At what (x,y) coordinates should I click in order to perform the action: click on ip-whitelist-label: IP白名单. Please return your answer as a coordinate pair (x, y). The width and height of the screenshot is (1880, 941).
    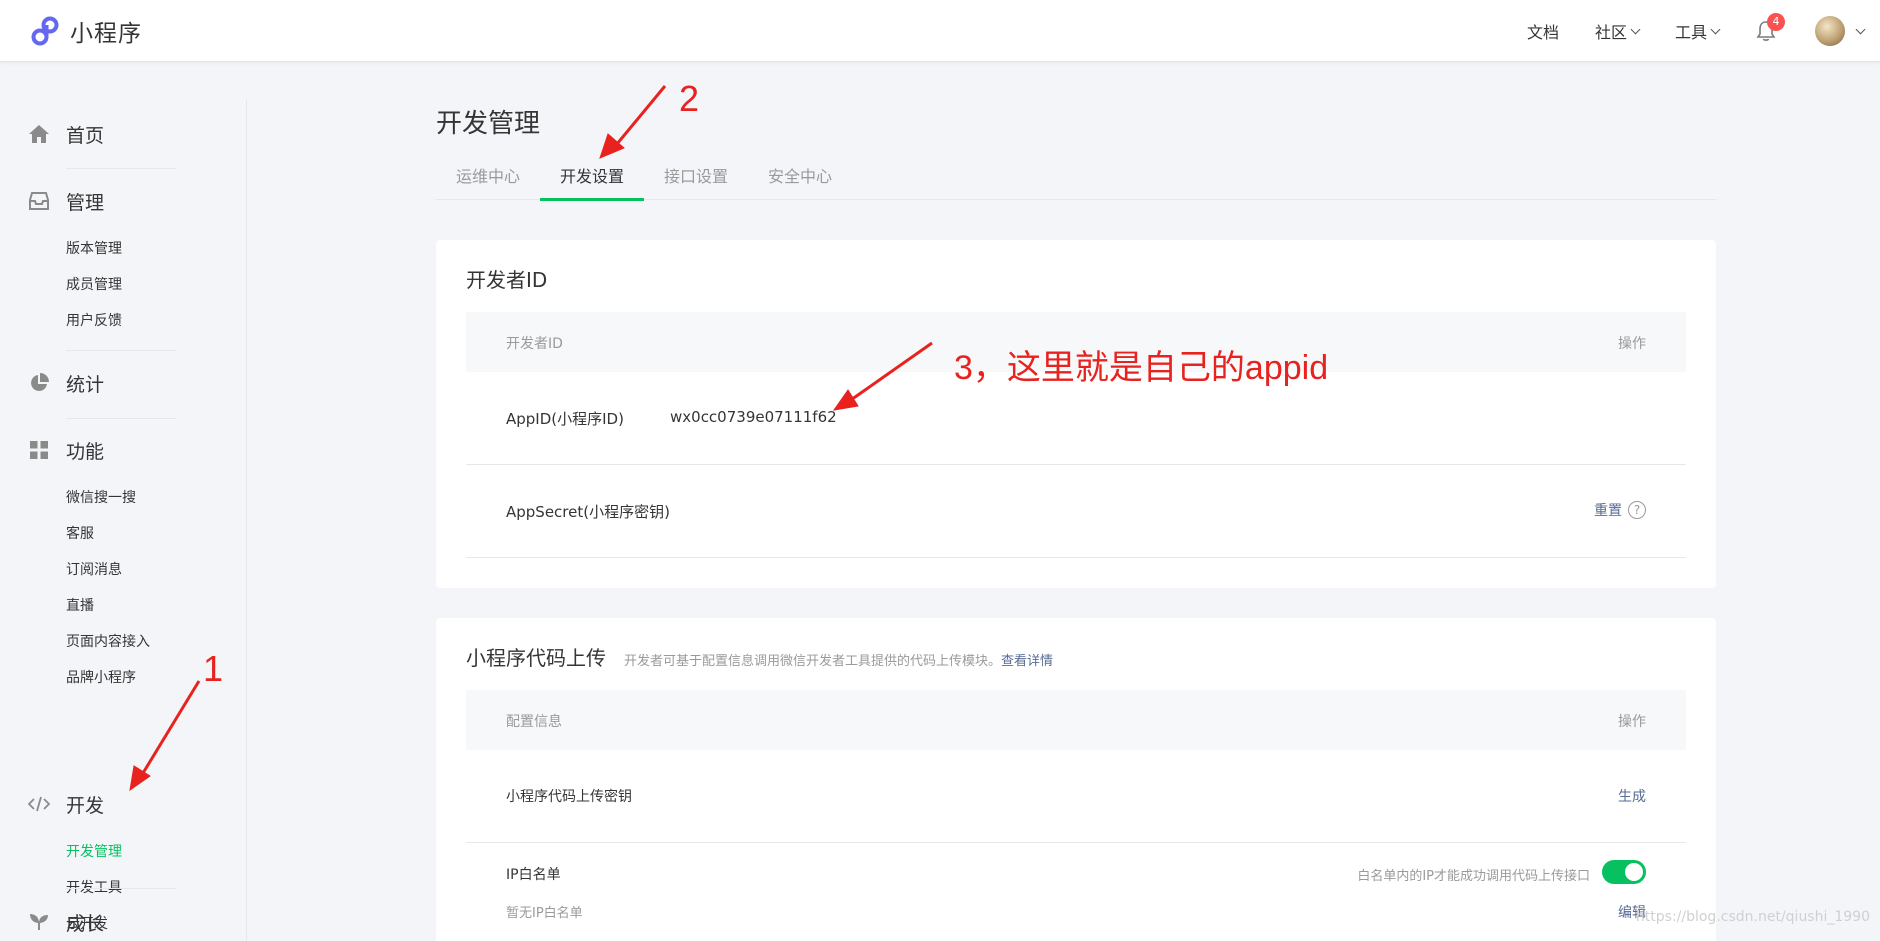
    Looking at the image, I should click on (533, 875).